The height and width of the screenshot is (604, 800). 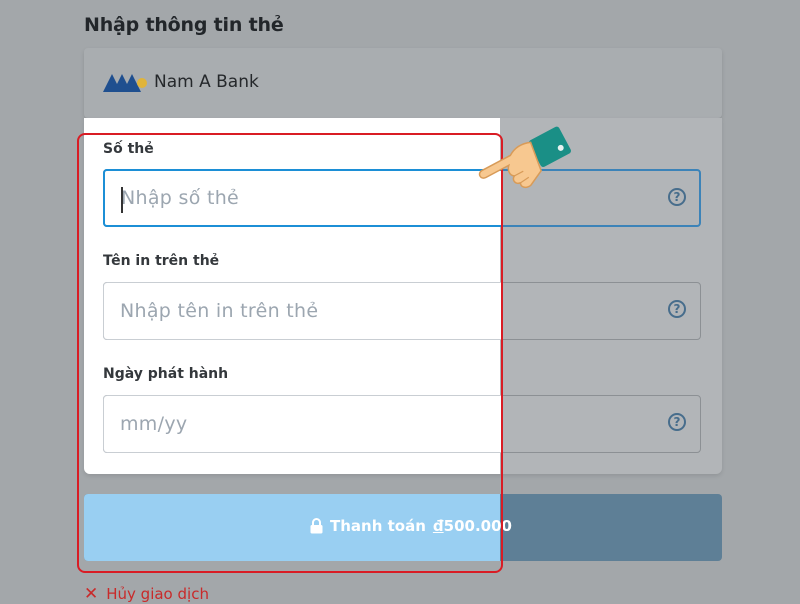 What do you see at coordinates (184, 25) in the screenshot?
I see `page-title: Nhập thông tin thẻ` at bounding box center [184, 25].